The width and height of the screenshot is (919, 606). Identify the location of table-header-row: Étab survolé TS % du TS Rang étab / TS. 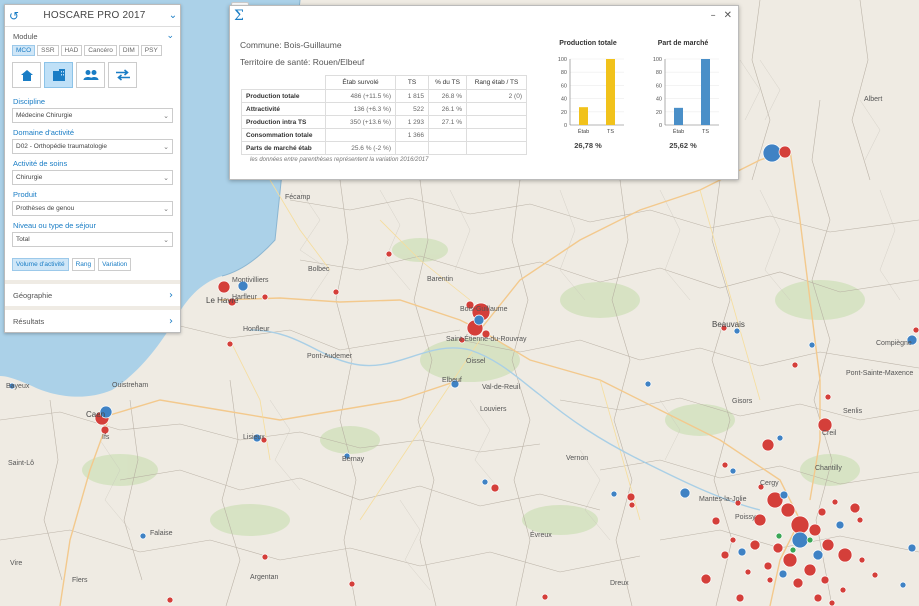
(384, 82).